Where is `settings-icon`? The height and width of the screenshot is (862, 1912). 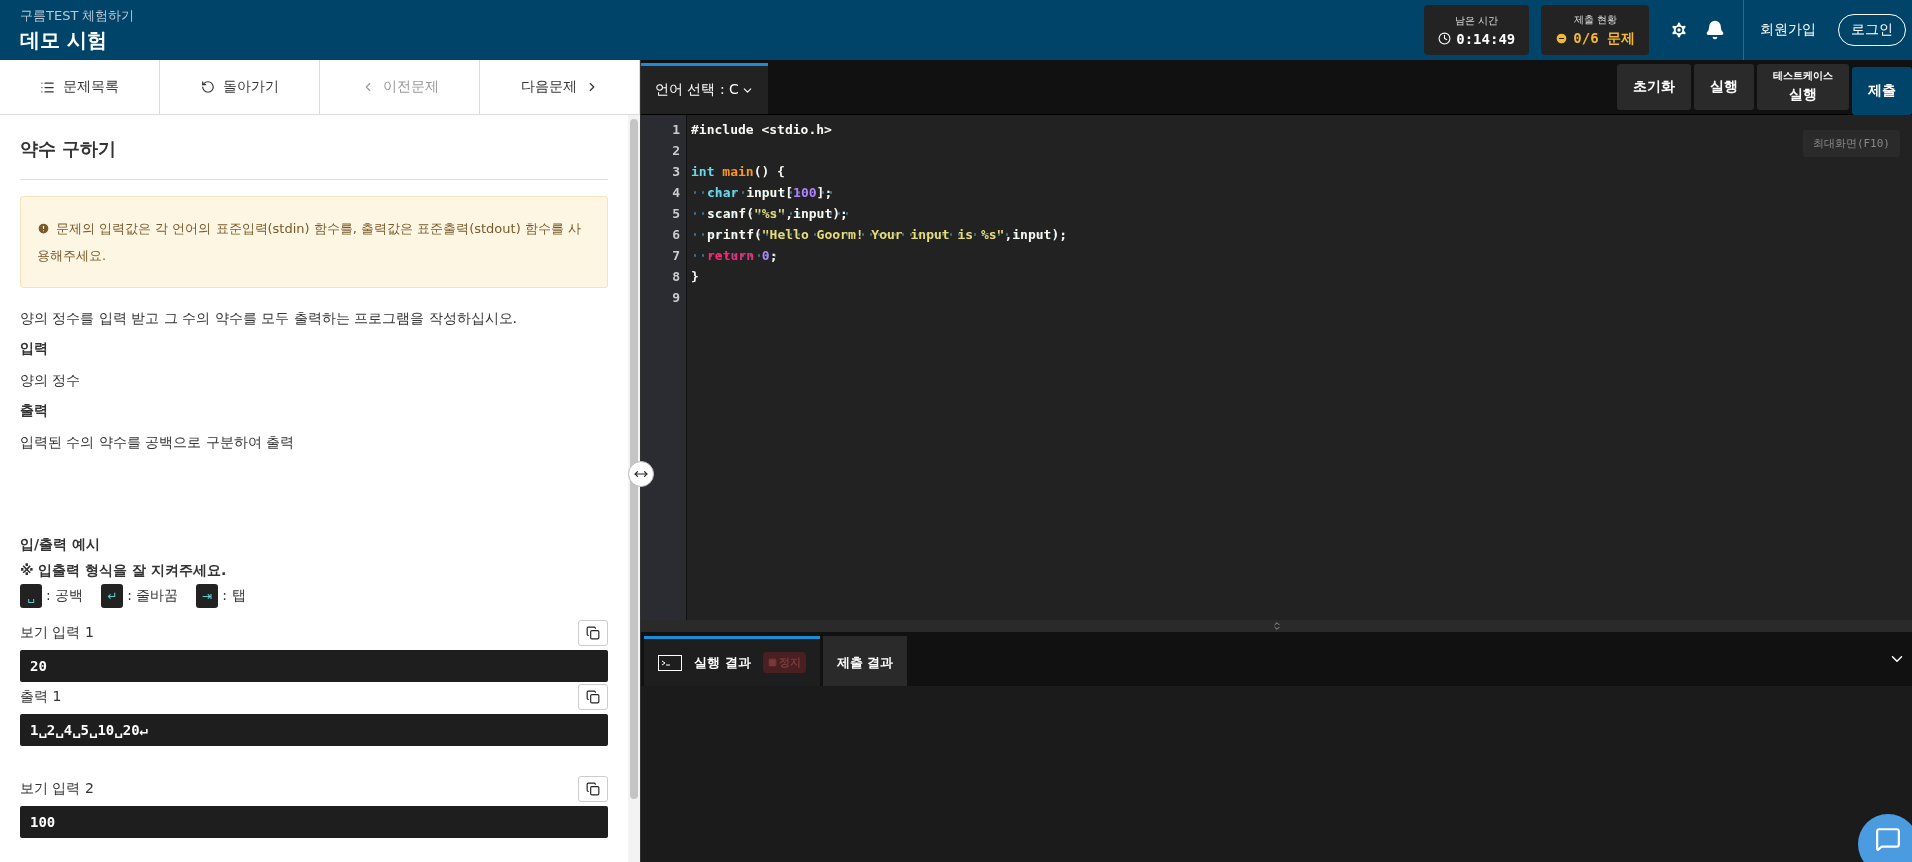 settings-icon is located at coordinates (1679, 30).